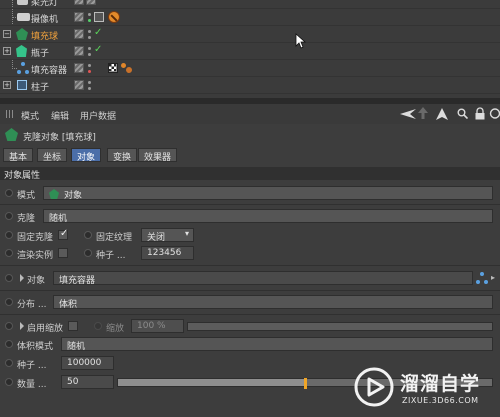 This screenshot has height=417, width=500. What do you see at coordinates (18, 155) in the screenshot?
I see `tab-basic: 基本` at bounding box center [18, 155].